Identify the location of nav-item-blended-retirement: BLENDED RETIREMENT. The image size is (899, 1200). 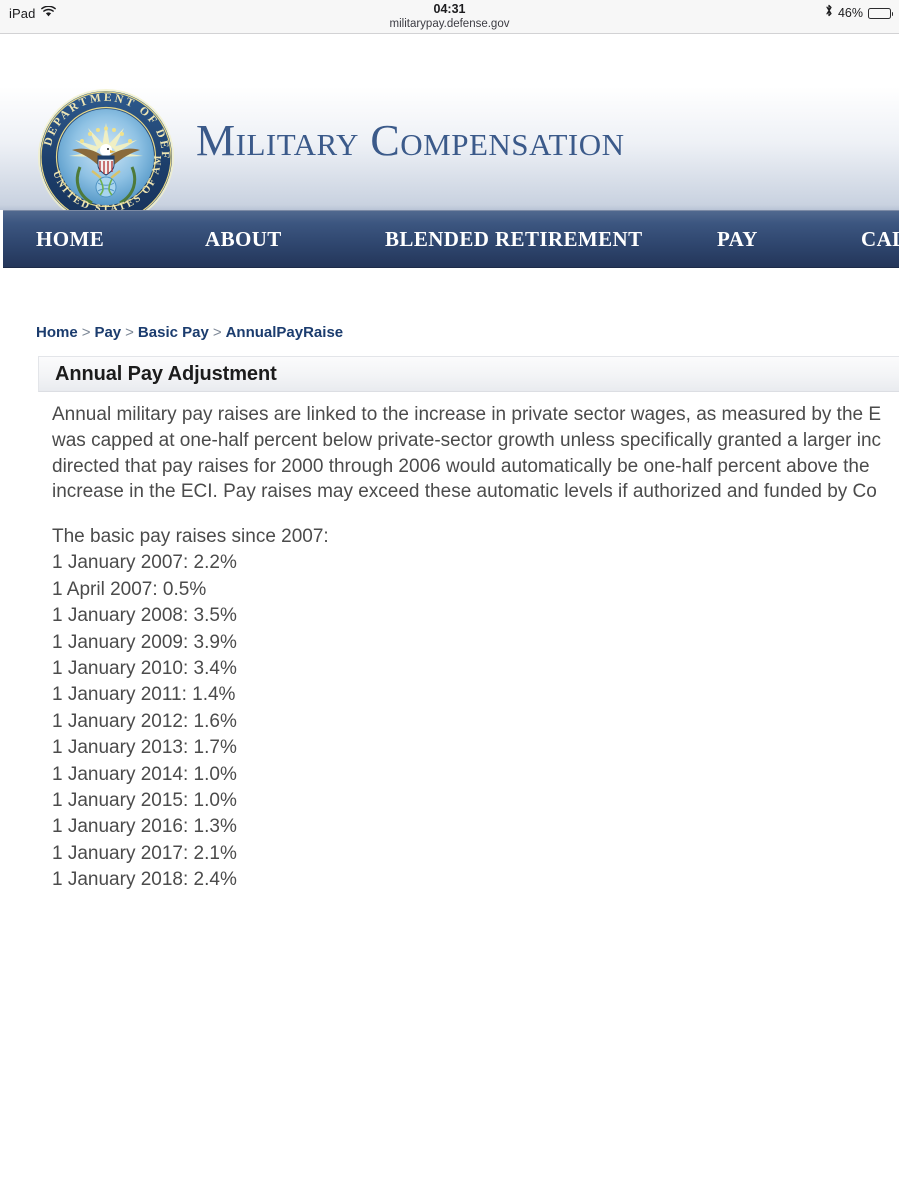
(514, 239).